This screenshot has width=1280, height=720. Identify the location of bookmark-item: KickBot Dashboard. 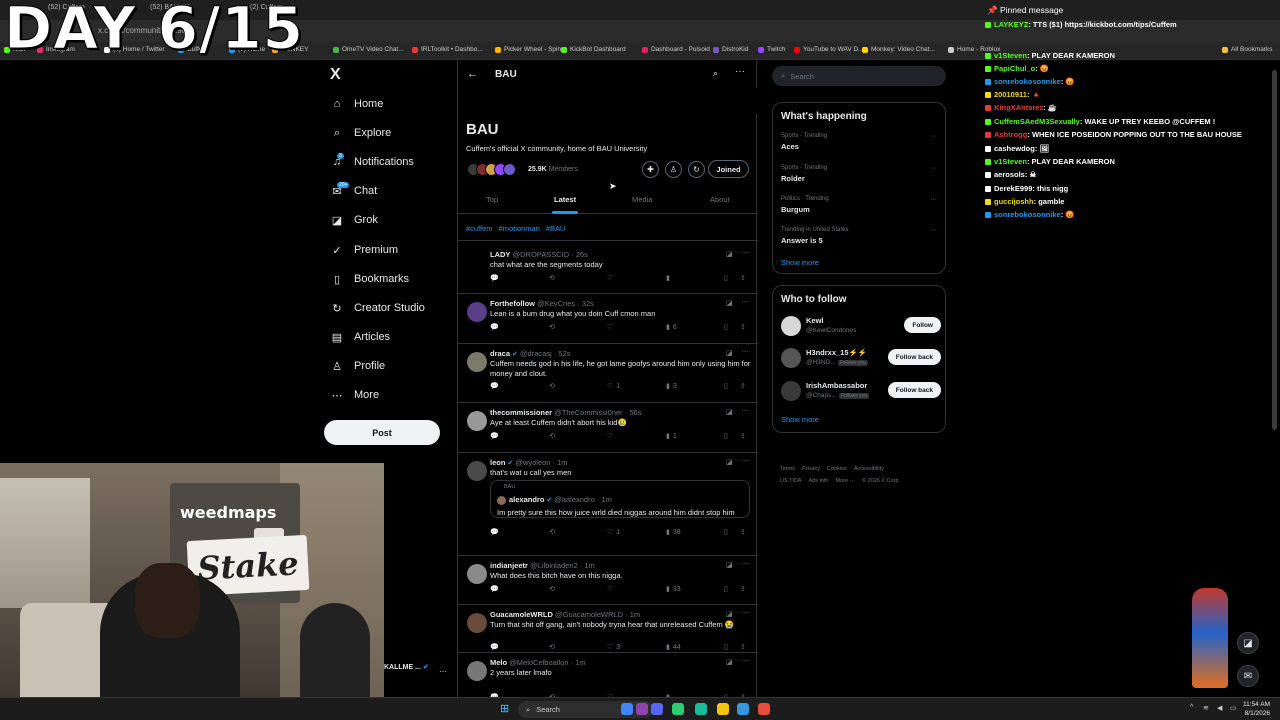
(593, 49).